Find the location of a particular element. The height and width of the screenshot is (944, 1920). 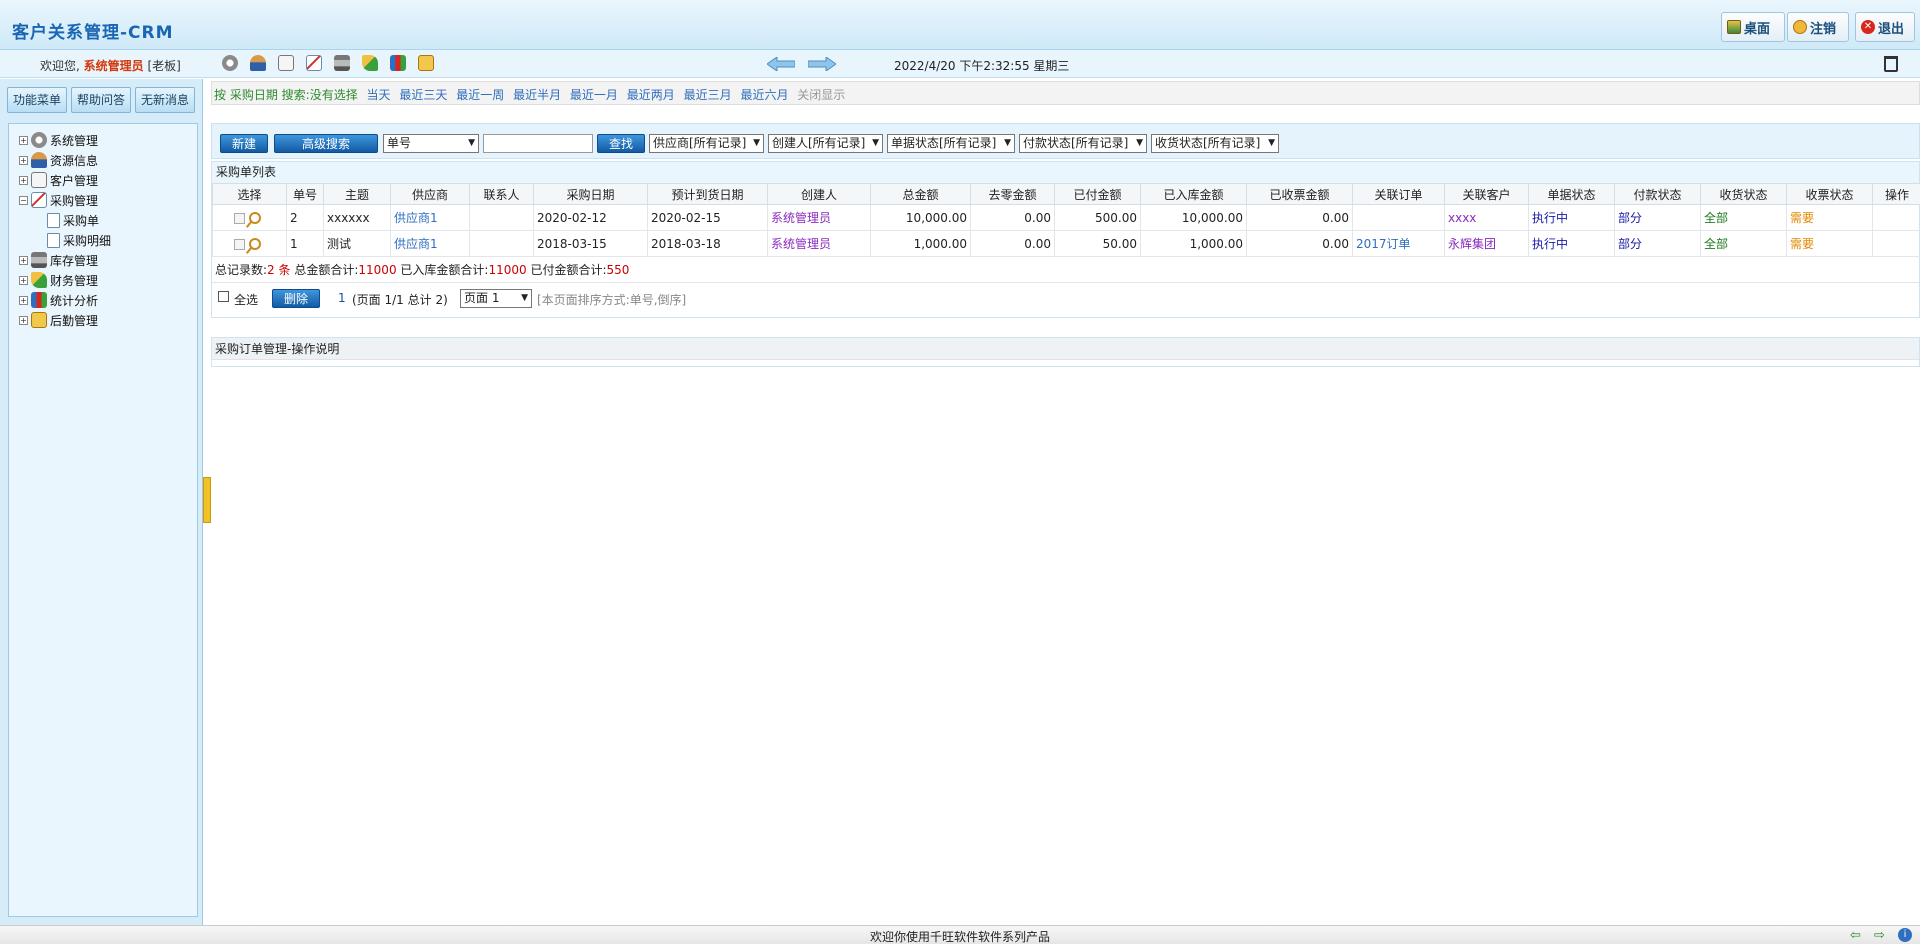

chevron-down-icon: ▼ is located at coordinates (1139, 143).